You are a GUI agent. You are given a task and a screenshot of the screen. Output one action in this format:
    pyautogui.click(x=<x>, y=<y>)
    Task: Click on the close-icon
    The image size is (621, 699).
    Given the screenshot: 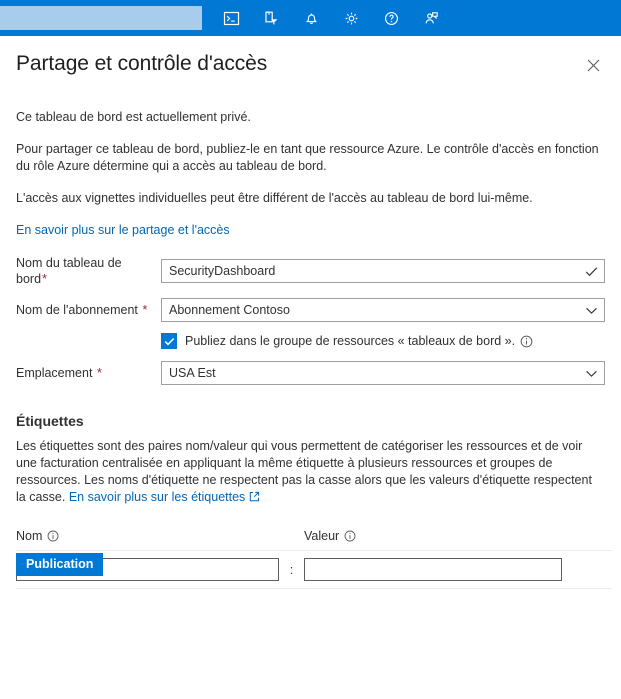 What is the action you would take?
    pyautogui.click(x=593, y=65)
    